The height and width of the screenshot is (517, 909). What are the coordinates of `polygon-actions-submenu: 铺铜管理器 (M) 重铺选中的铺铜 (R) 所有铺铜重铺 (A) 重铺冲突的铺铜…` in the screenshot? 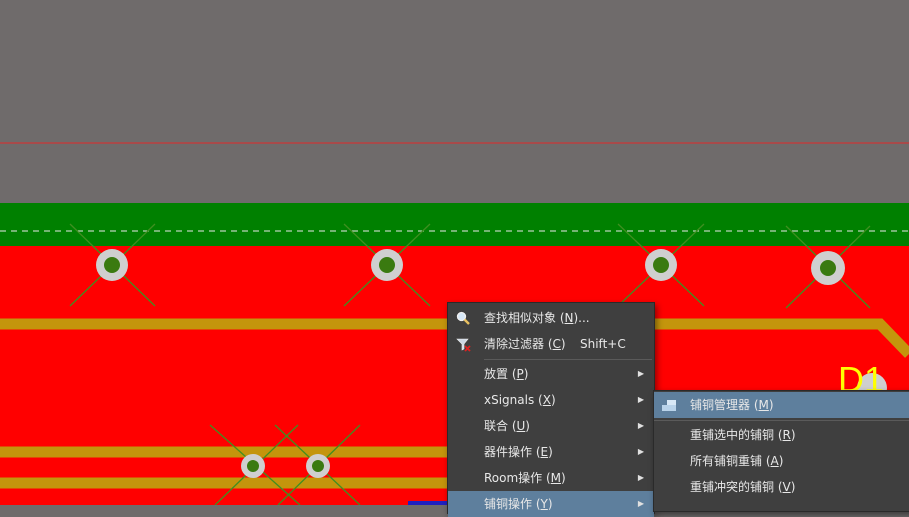 It's located at (781, 451).